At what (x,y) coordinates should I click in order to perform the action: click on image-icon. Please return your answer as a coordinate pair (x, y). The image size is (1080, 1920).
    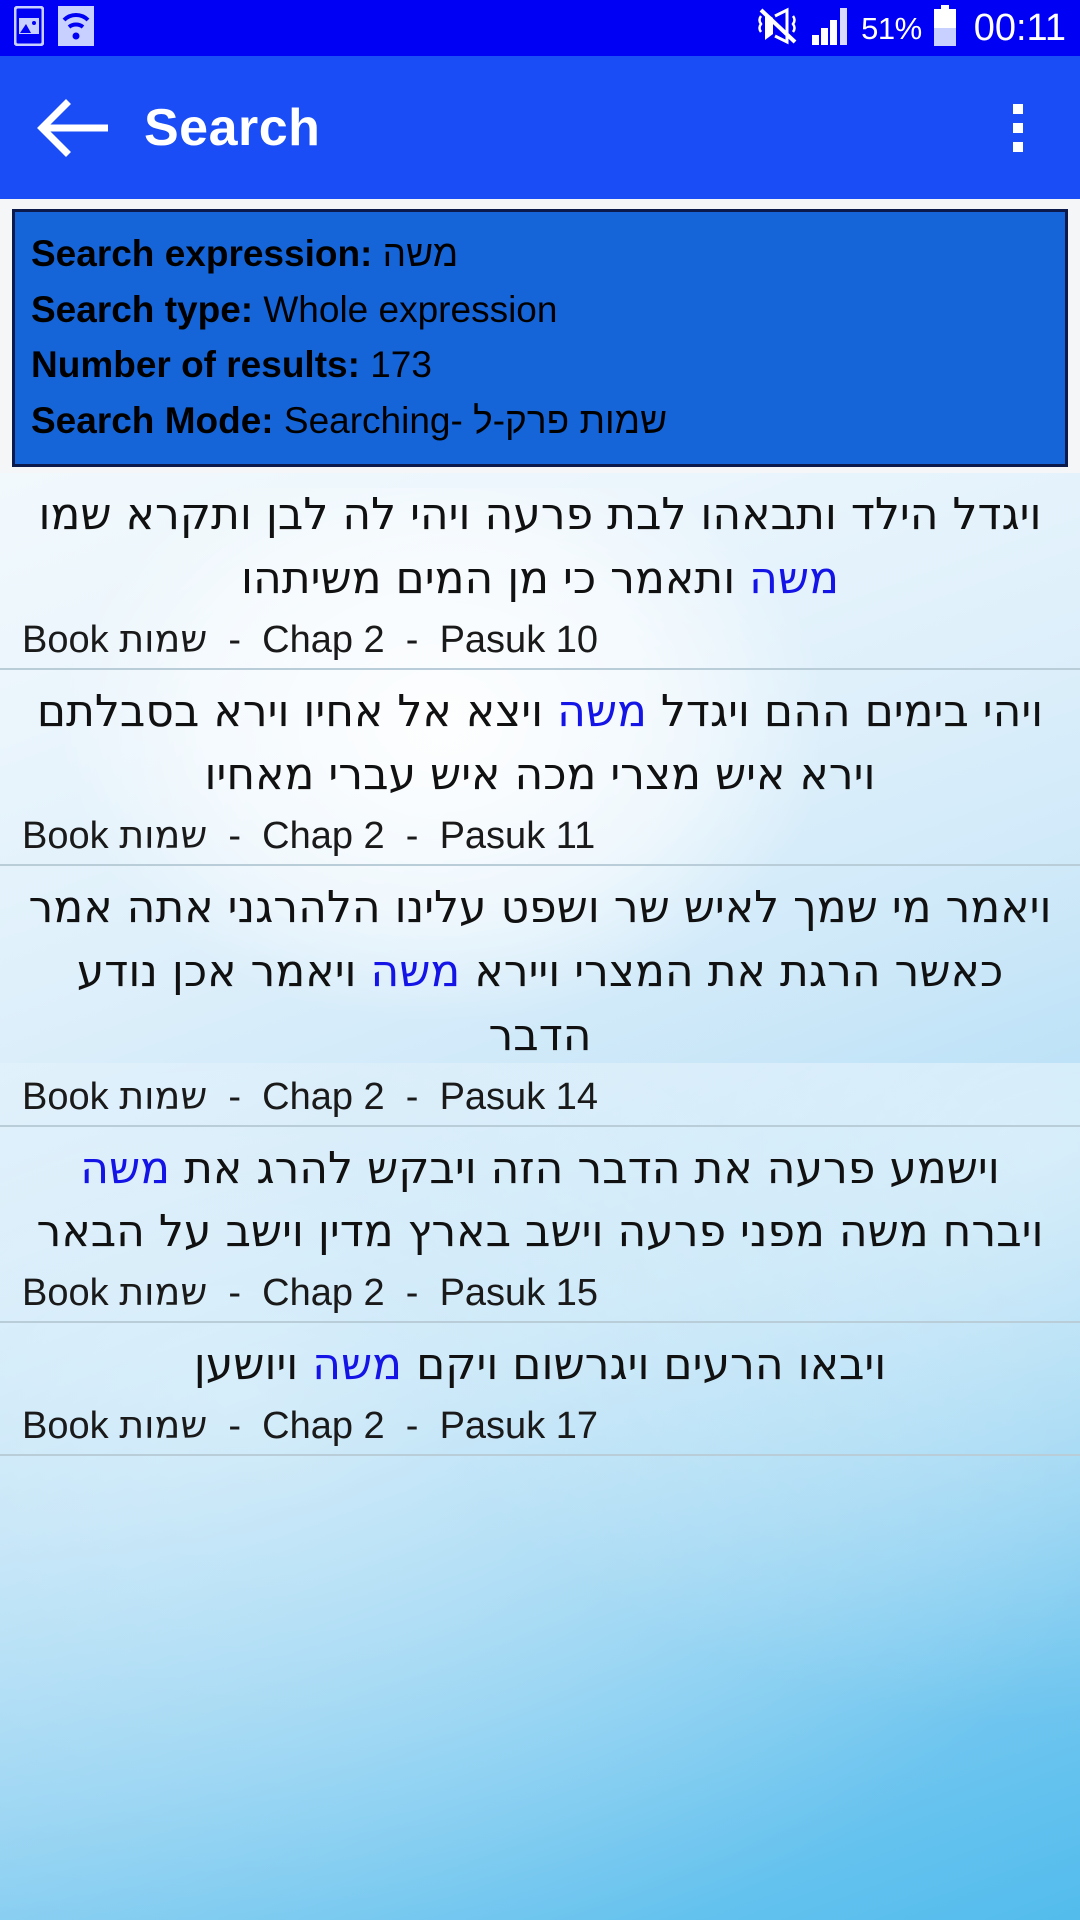
    Looking at the image, I should click on (29, 28).